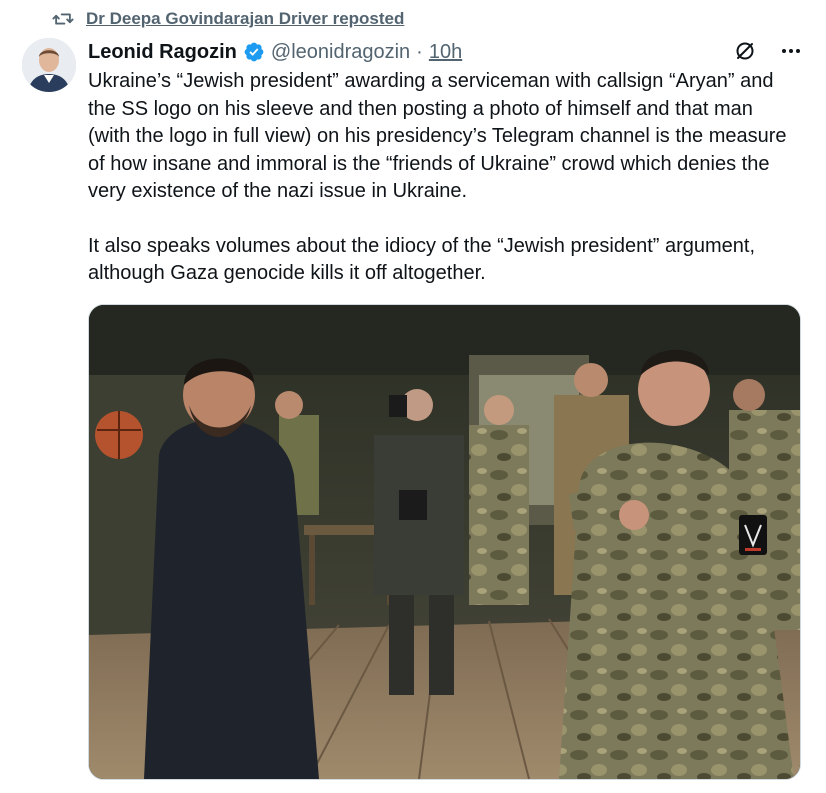  I want to click on author-name: Leonid Ragozin, so click(162, 52).